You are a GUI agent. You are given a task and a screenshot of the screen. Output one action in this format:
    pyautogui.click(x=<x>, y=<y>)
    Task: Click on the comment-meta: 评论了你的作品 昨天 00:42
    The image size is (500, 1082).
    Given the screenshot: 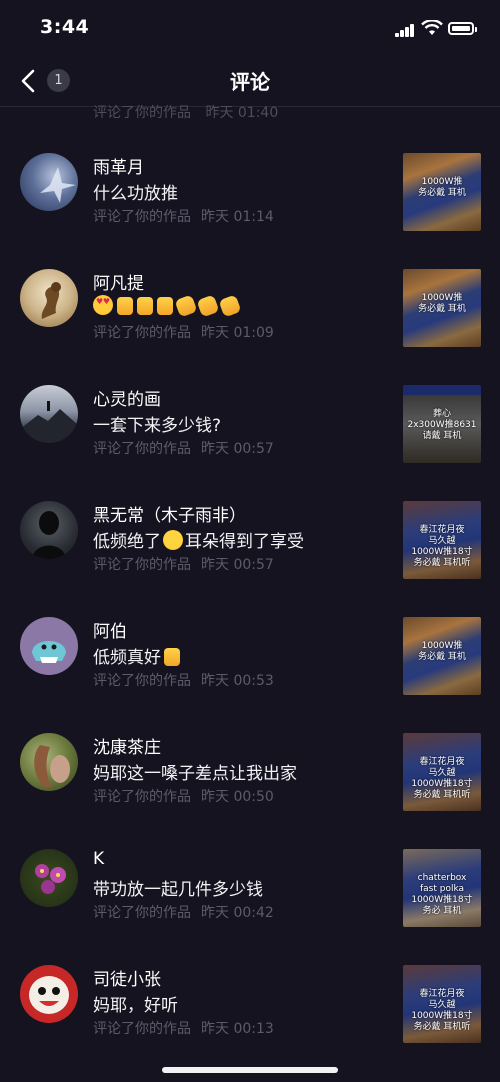 What is the action you would take?
    pyautogui.click(x=183, y=912)
    